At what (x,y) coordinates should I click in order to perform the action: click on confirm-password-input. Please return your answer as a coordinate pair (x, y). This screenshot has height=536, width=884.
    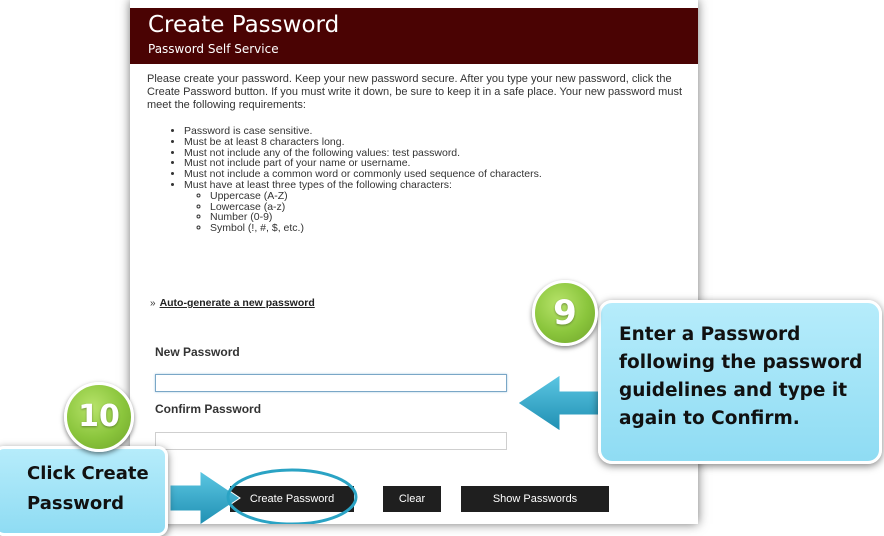
    Looking at the image, I should click on (331, 441).